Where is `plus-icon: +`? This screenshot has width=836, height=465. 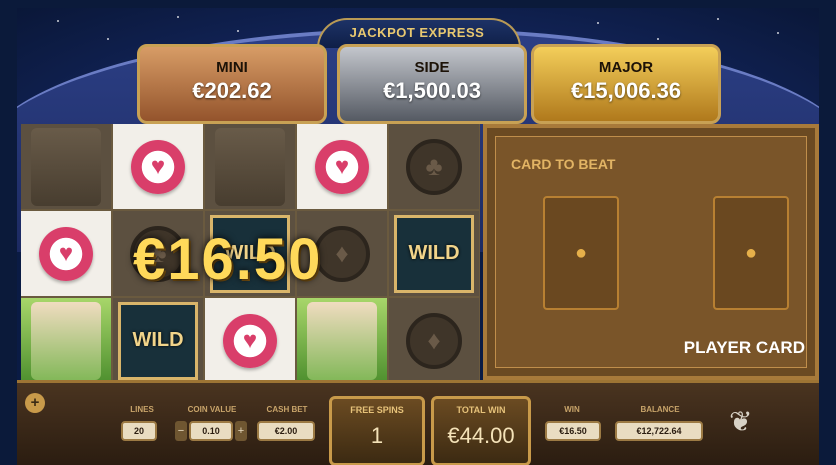 plus-icon: + is located at coordinates (35, 403).